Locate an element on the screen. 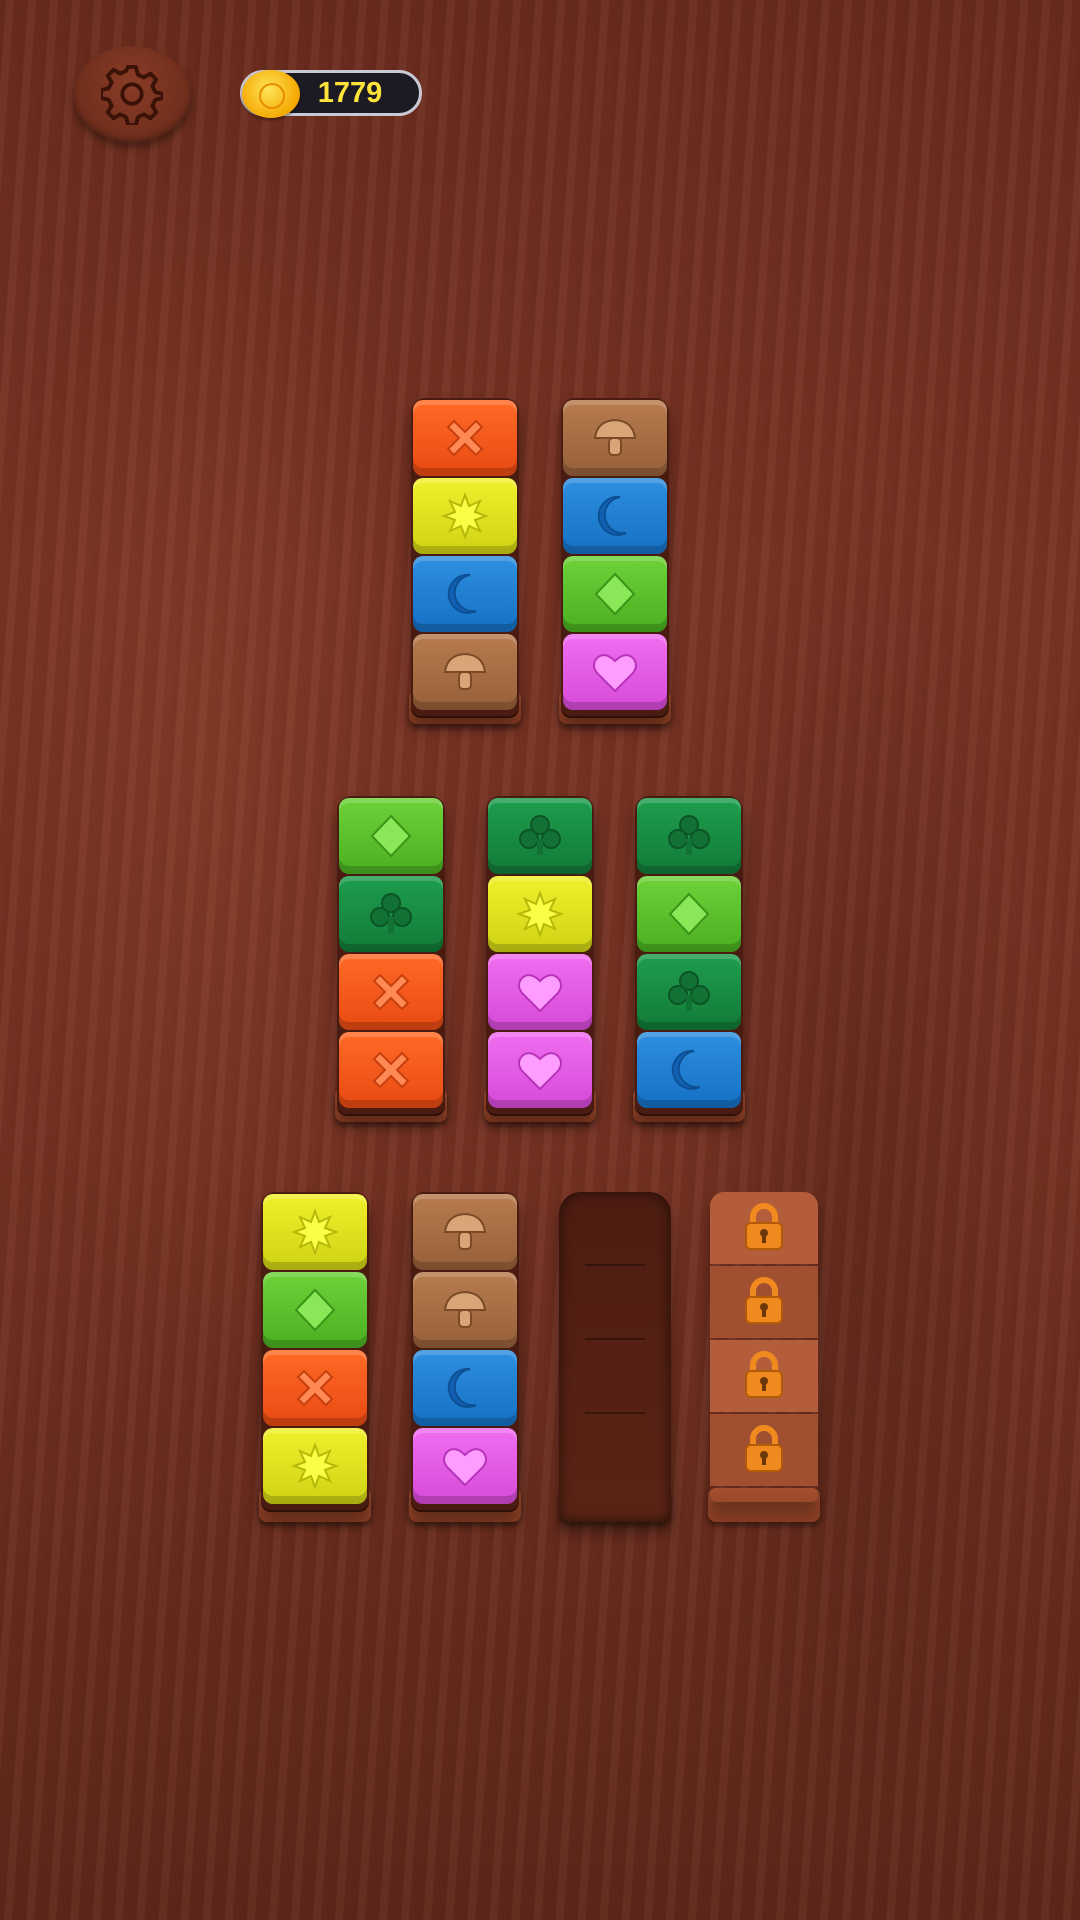  gear-icon is located at coordinates (132, 94).